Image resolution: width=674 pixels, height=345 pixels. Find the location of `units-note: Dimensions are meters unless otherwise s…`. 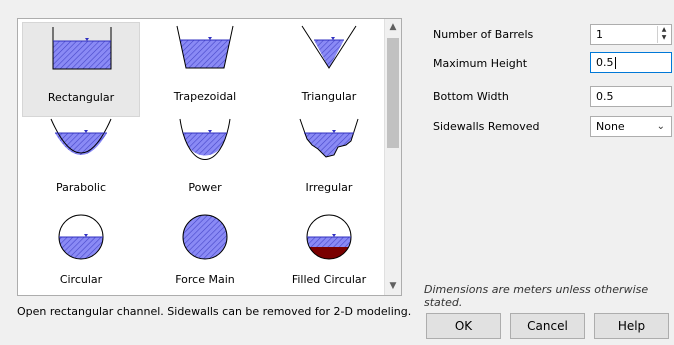

units-note: Dimensions are meters unless otherwise s… is located at coordinates (536, 296).